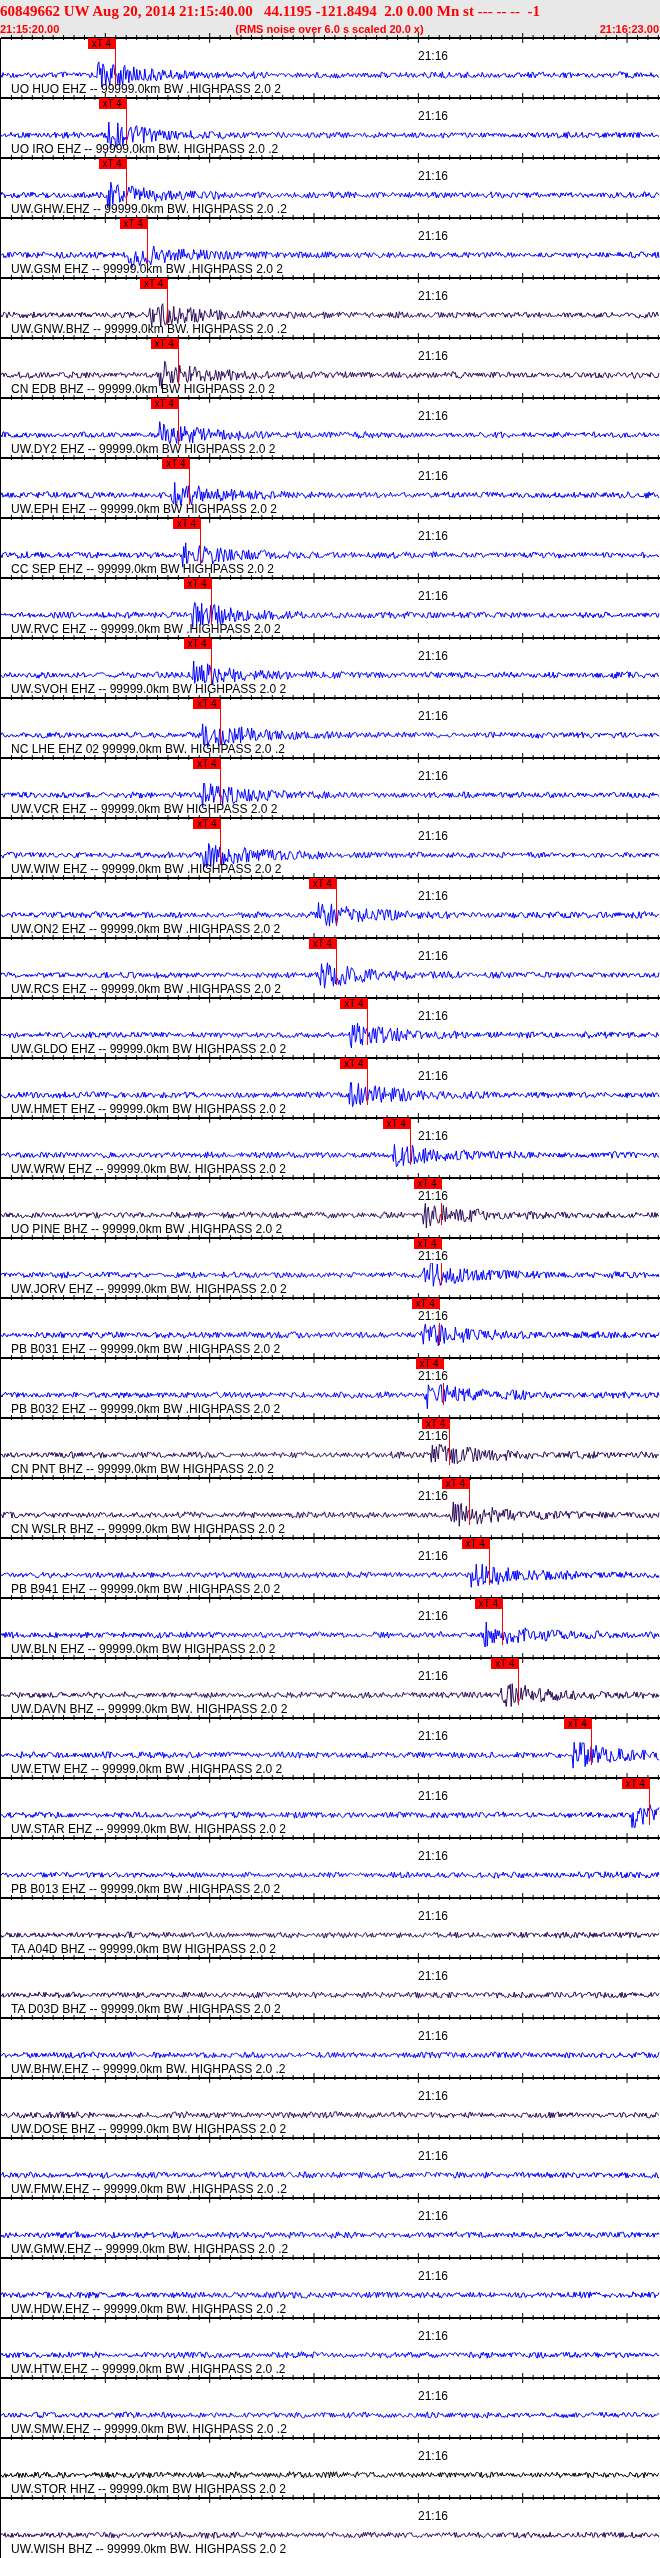 This screenshot has width=660, height=2558. What do you see at coordinates (146, 989) in the screenshot?
I see `channel-label: UW.RCS EHZ -- 99999.0km BW .HIGHPASS 2.0 2` at bounding box center [146, 989].